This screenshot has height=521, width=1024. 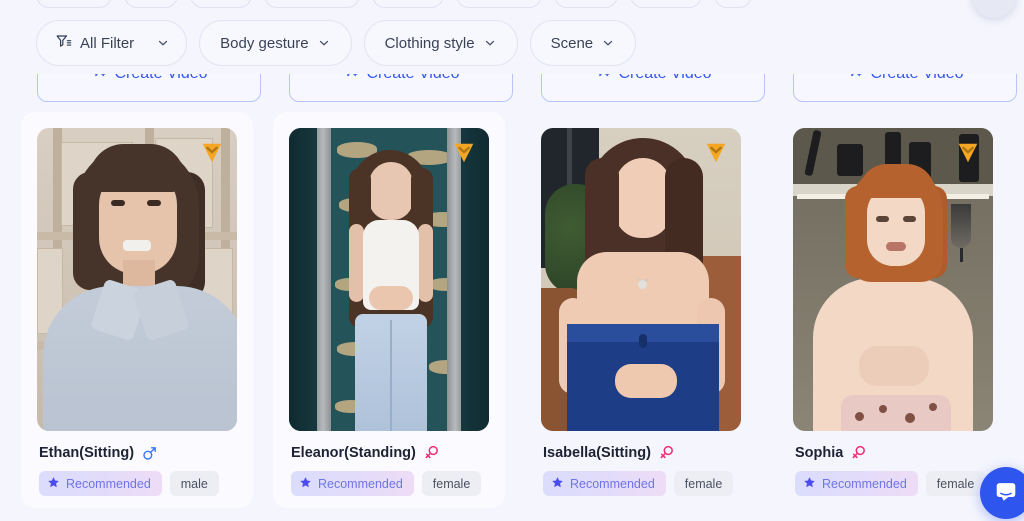 I want to click on funnel-icon, so click(x=63, y=43).